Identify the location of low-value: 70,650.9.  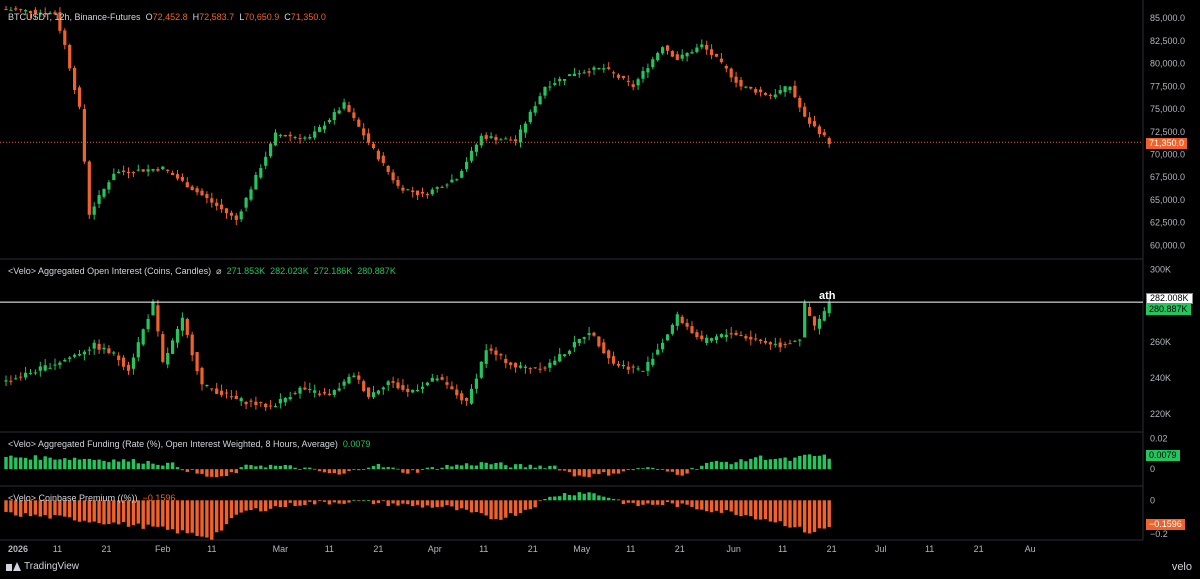
(262, 17).